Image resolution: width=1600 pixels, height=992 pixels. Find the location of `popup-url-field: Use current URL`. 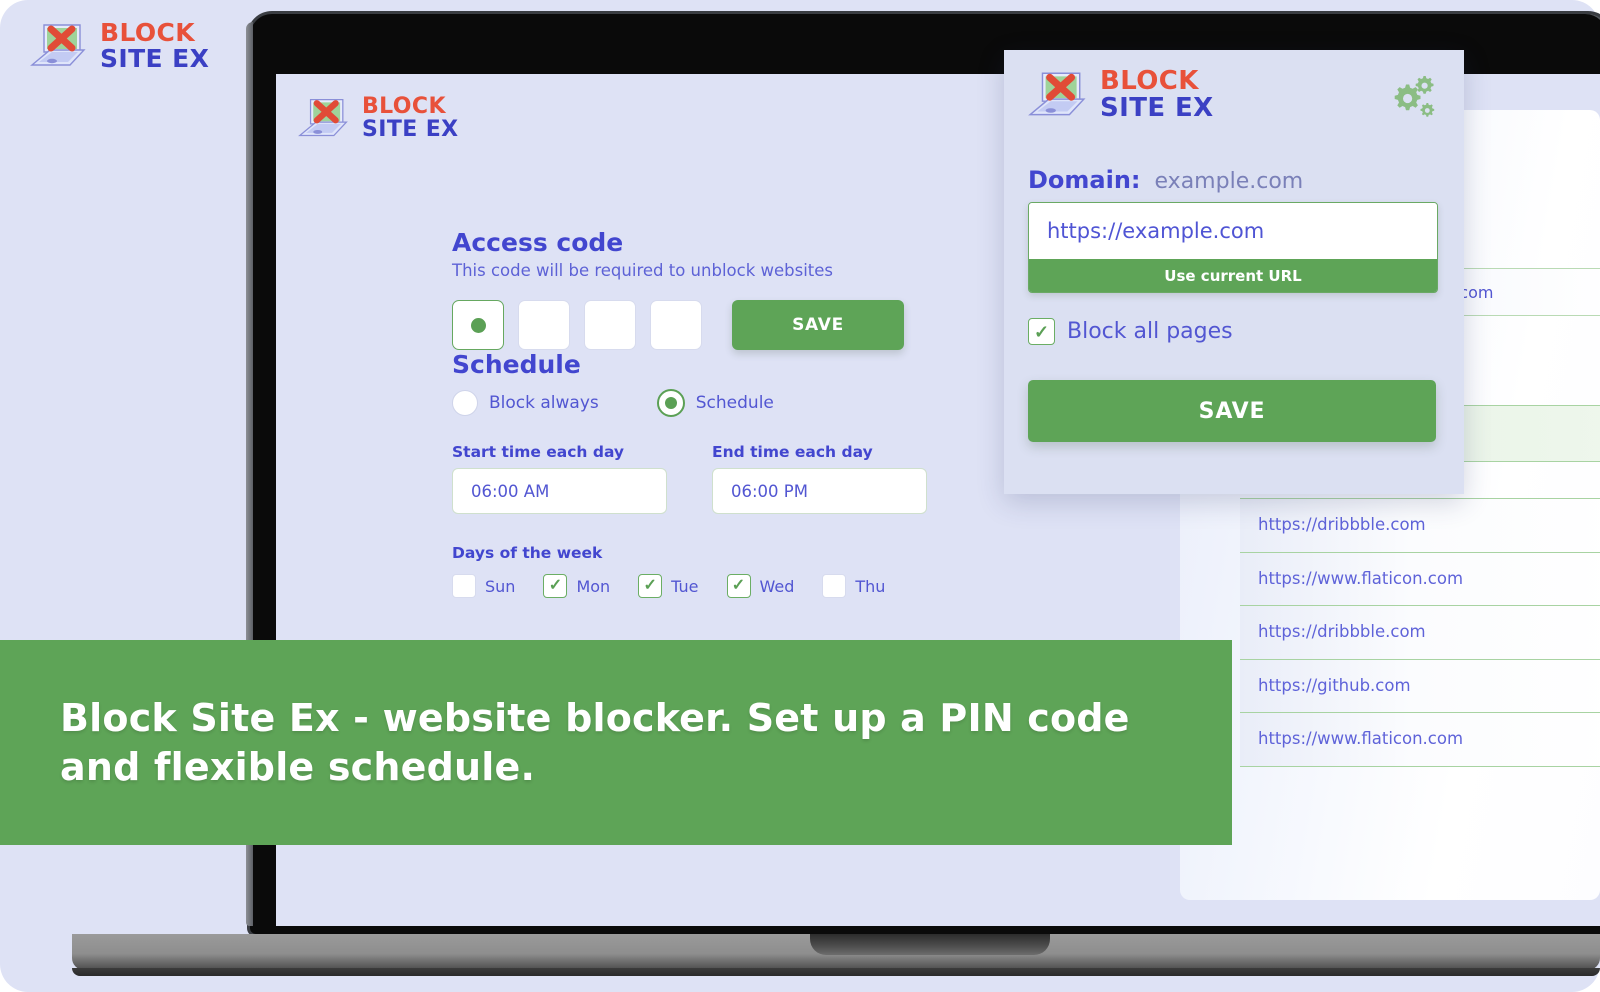

popup-url-field: Use current URL is located at coordinates (1233, 247).